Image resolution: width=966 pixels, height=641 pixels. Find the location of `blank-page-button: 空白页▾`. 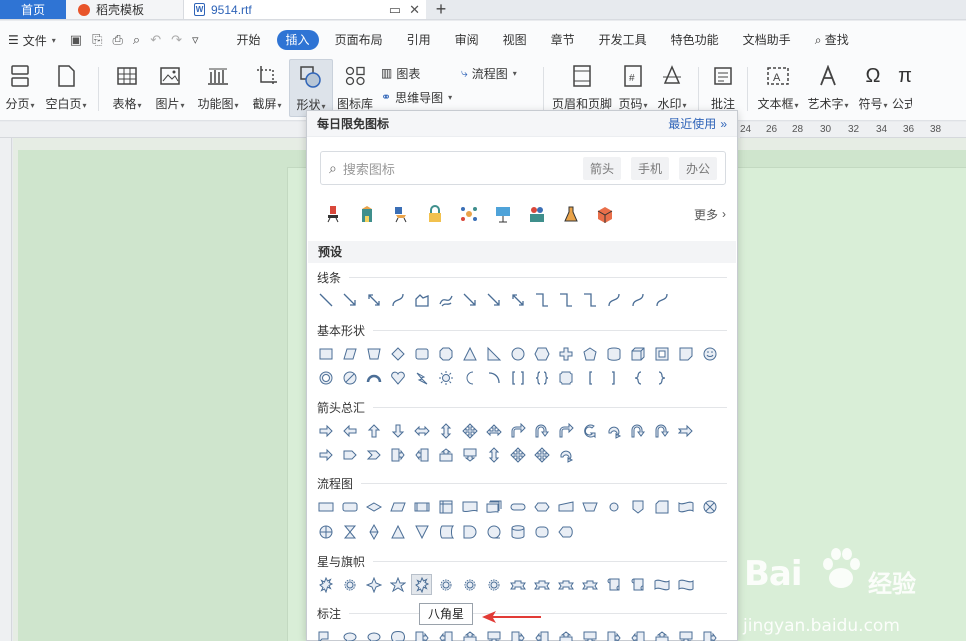

blank-page-button: 空白页▾ is located at coordinates (66, 88).